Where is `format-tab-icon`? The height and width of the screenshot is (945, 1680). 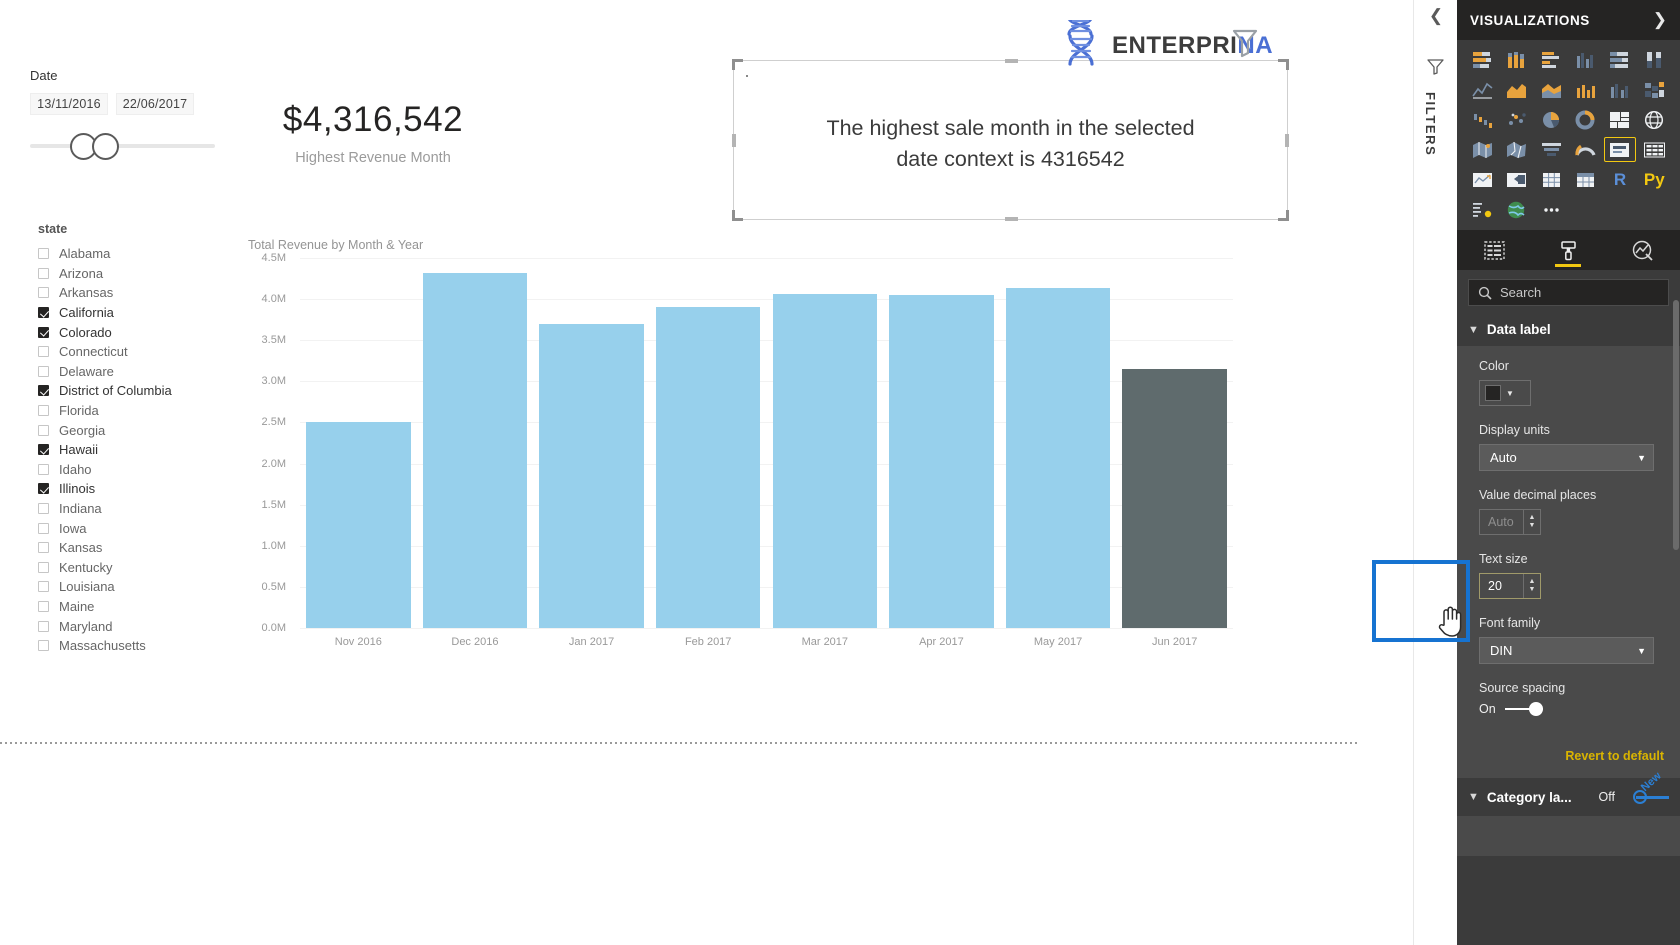 format-tab-icon is located at coordinates (1568, 250).